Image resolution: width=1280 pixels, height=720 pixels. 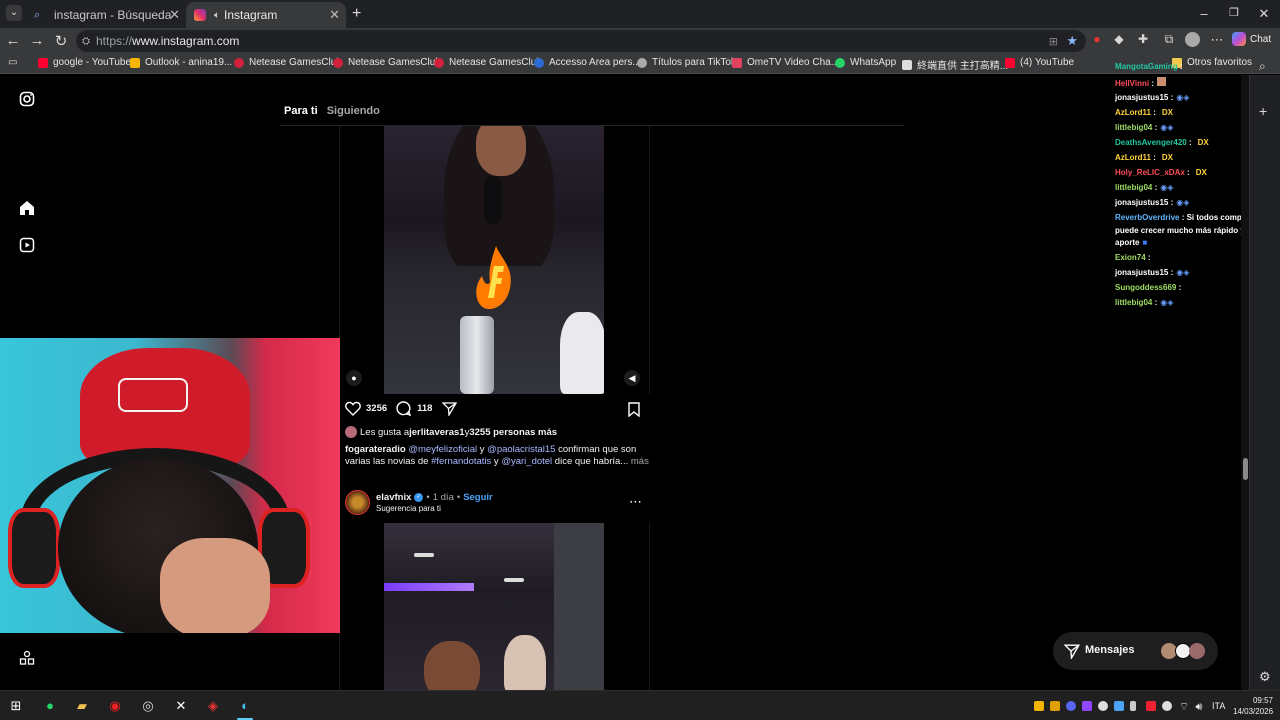 I want to click on more-menu-icon: ⋯, so click(x=1217, y=40).